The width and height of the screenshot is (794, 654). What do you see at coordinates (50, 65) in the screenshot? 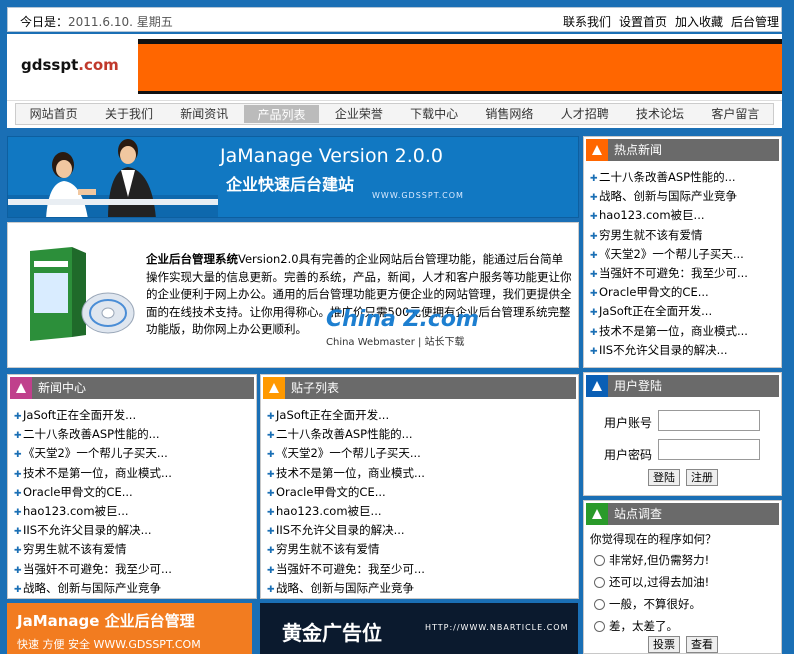
I see `logo-main: gdsspt` at bounding box center [50, 65].